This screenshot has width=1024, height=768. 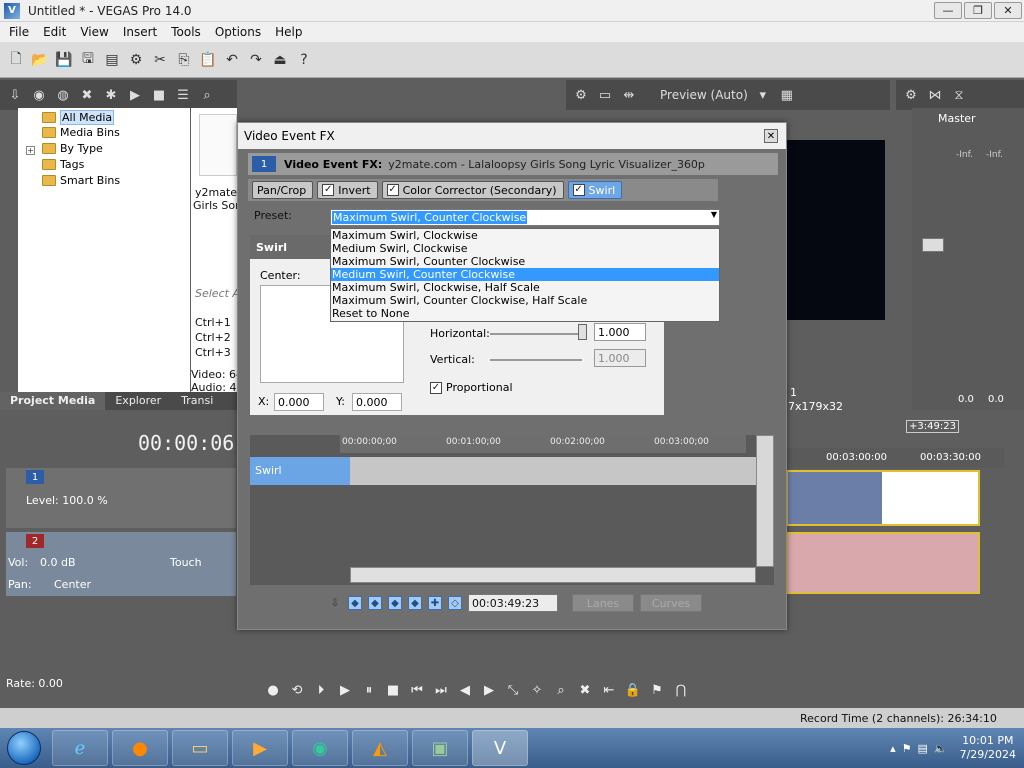 What do you see at coordinates (112, 60) in the screenshot?
I see `render-icon: ▤` at bounding box center [112, 60].